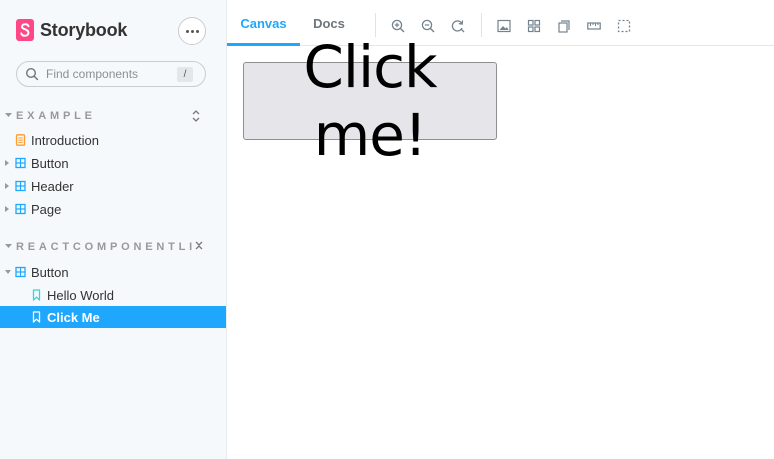 The height and width of the screenshot is (459, 774). Describe the element at coordinates (113, 186) in the screenshot. I see `sidebar-item-header: Header` at that location.